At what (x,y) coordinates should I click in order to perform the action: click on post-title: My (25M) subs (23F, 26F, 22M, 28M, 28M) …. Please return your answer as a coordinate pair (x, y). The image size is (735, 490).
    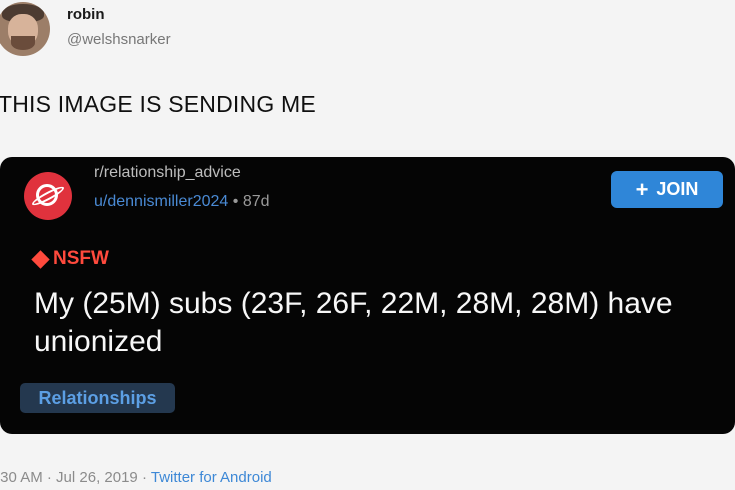
    Looking at the image, I should click on (379, 323).